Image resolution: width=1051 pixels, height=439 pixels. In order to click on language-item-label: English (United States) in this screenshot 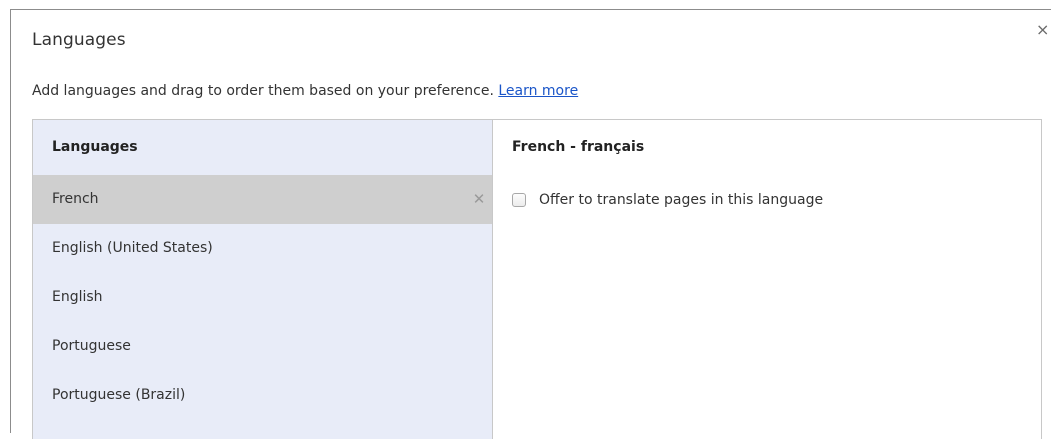, I will do `click(132, 248)`.